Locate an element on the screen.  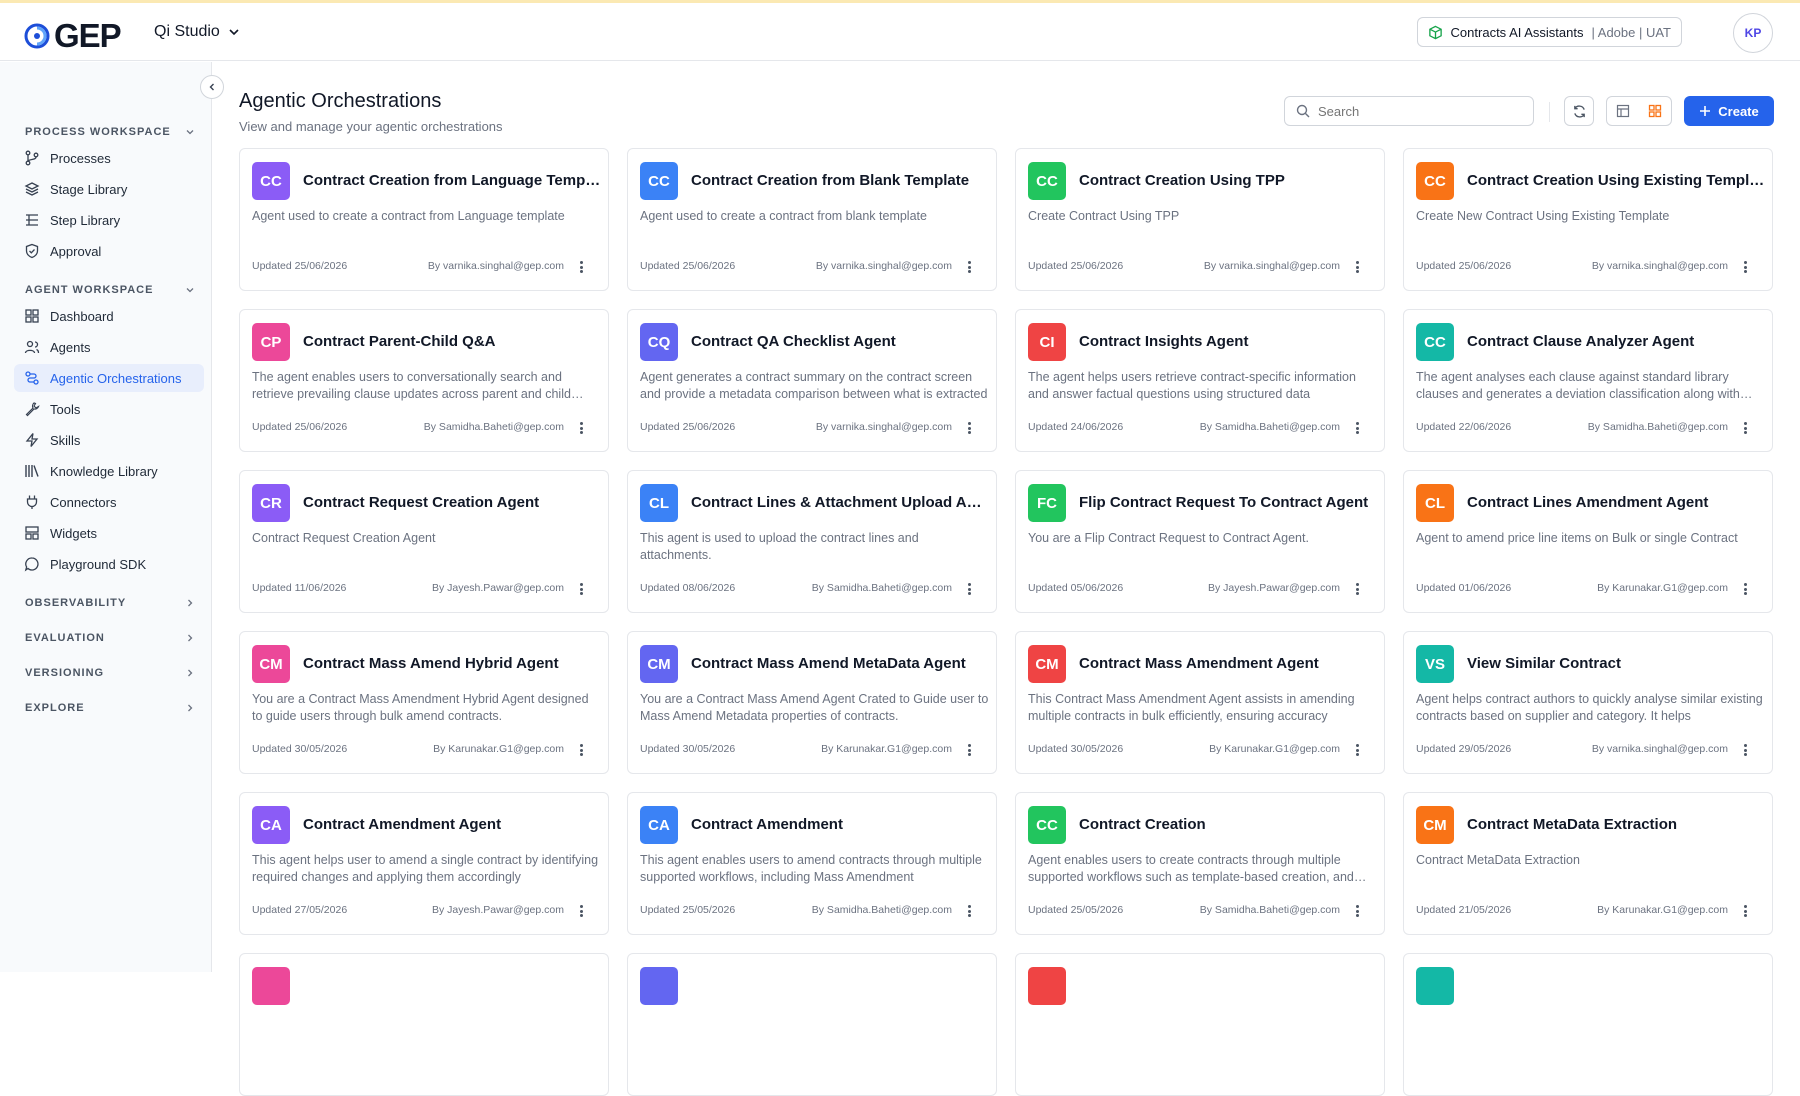
gep-logo: GEP is located at coordinates (73, 36).